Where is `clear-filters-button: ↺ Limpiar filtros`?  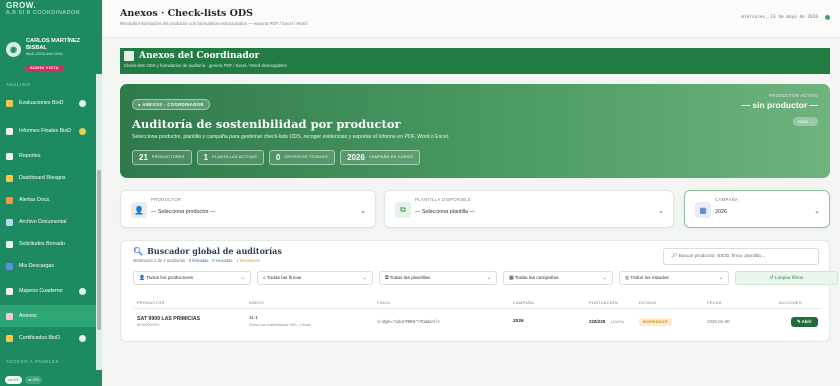
clear-filters-button: ↺ Limpiar filtros is located at coordinates (786, 278).